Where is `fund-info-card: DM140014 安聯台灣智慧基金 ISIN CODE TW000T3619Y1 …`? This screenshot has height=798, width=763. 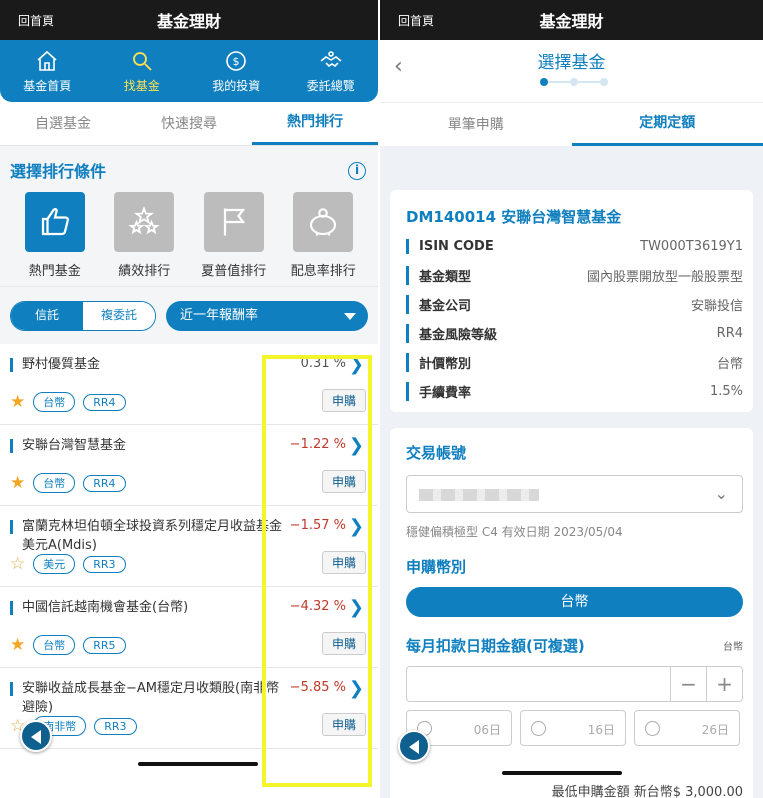
fund-info-card: DM140014 安聯台灣智慧基金 ISIN CODE TW000T3619Y1 … is located at coordinates (571, 301).